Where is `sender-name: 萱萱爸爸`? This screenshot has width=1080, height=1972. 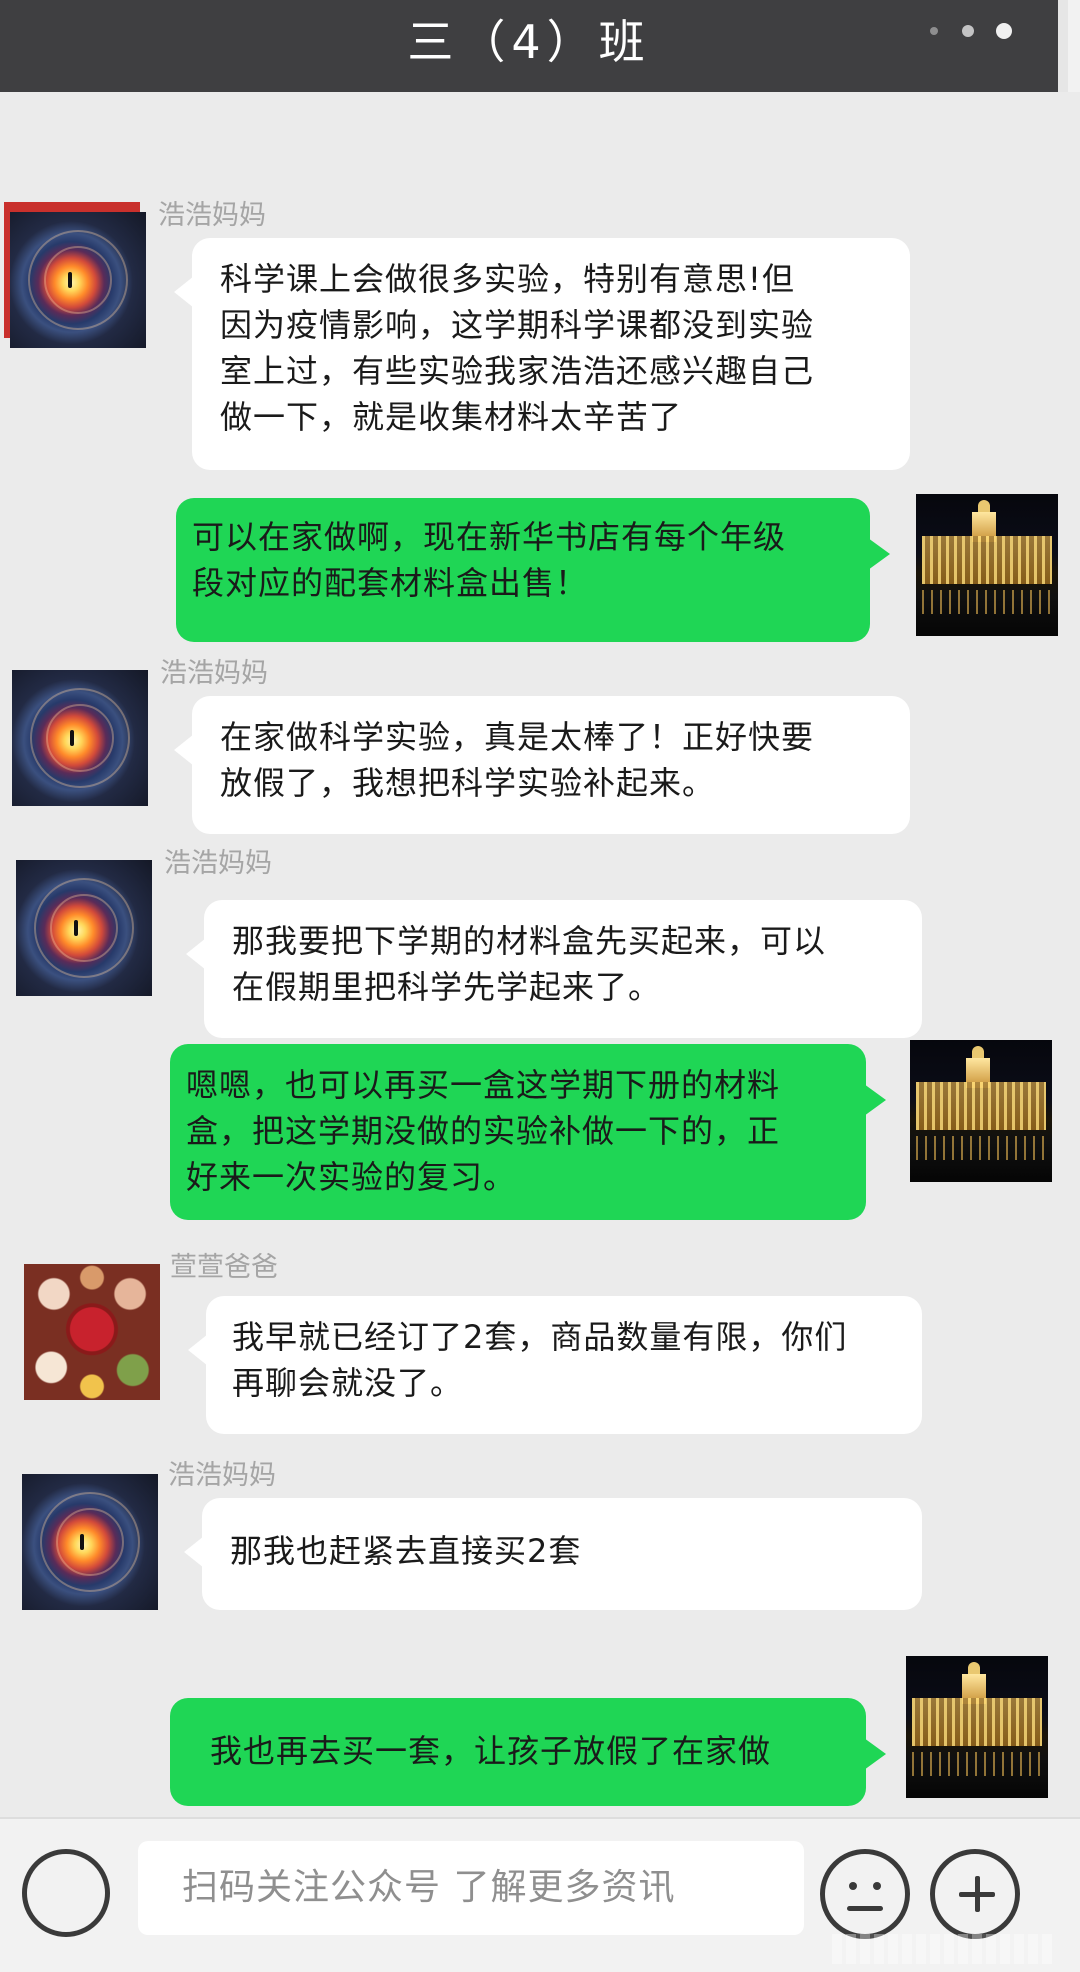
sender-name: 萱萱爸爸 is located at coordinates (224, 1267).